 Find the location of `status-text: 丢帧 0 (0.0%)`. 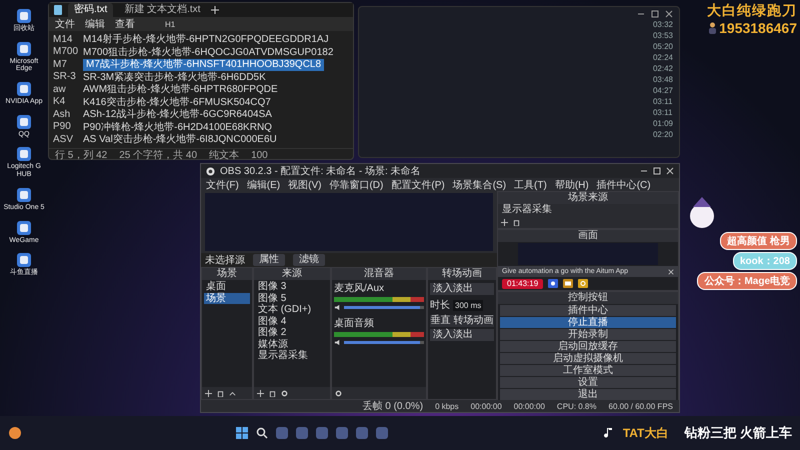

status-text: 丢帧 0 (0.0%) is located at coordinates (393, 406).